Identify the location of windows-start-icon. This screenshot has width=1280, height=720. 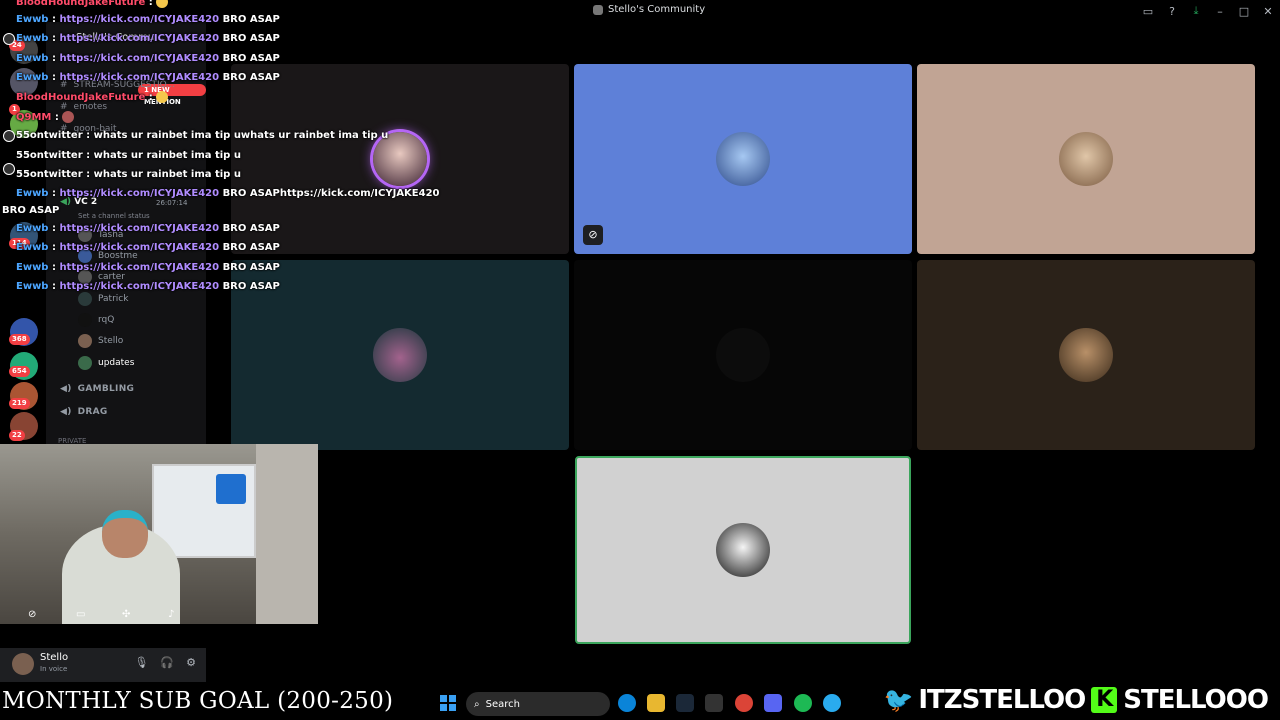
(448, 703).